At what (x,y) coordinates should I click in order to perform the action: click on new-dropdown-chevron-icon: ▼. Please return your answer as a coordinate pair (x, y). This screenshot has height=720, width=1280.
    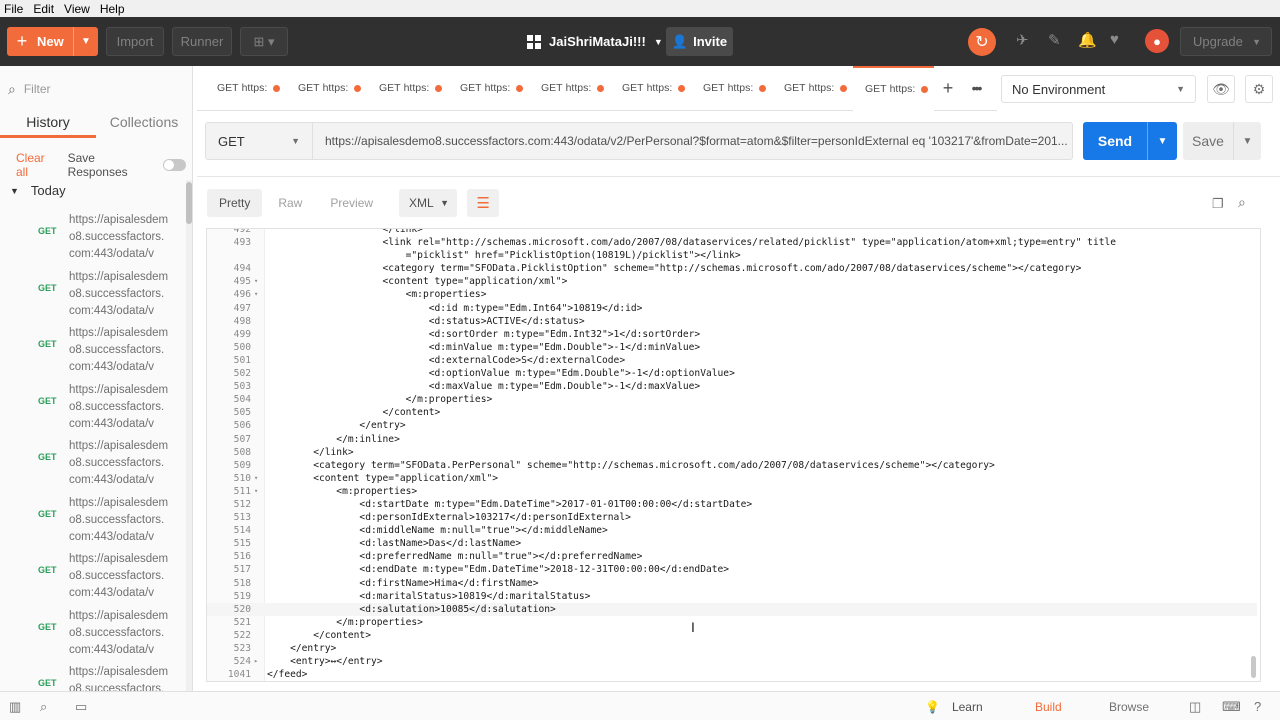
    Looking at the image, I should click on (85, 41).